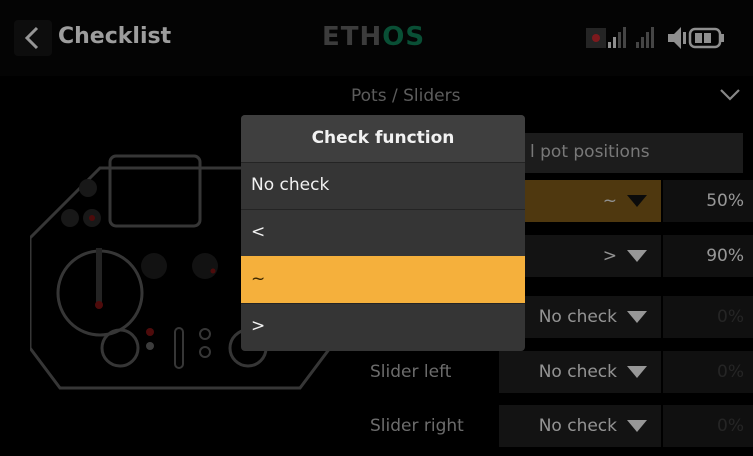 The width and height of the screenshot is (753, 456). I want to click on page-title: Checklist, so click(115, 36).